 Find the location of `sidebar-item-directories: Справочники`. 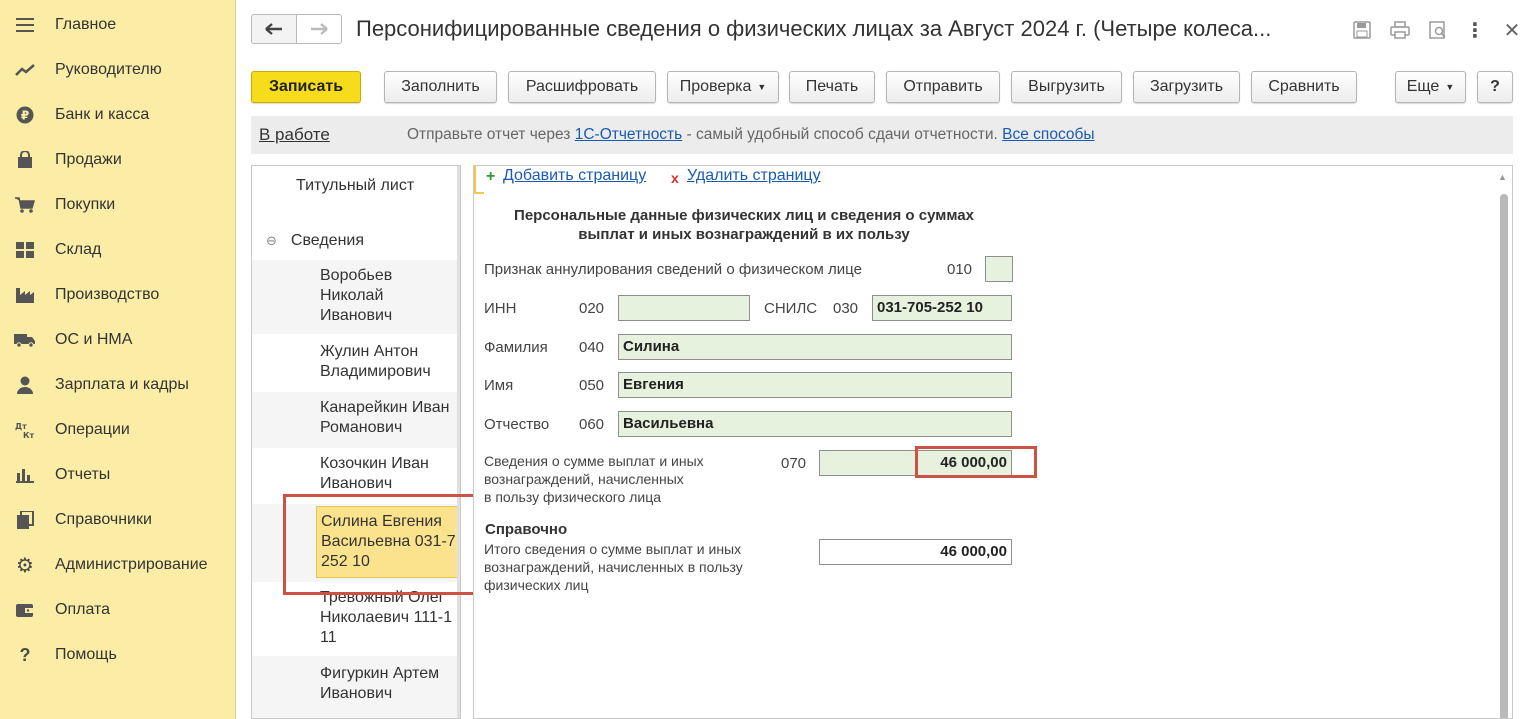

sidebar-item-directories: Справочники is located at coordinates (118, 520).